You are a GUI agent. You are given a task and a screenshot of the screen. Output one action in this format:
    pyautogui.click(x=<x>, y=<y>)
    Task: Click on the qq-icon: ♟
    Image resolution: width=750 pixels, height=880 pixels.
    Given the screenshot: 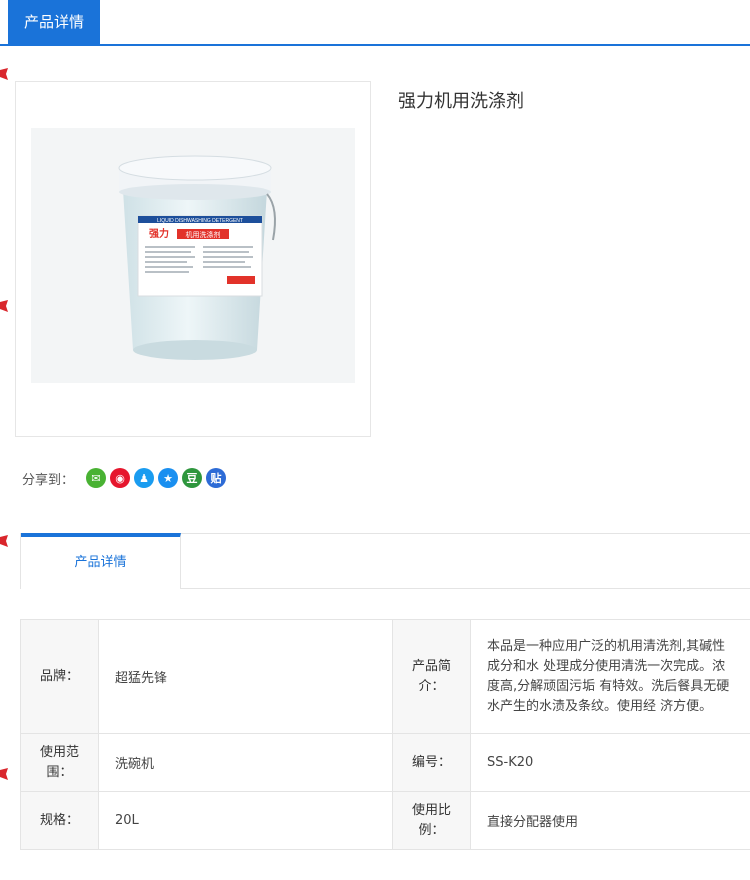 What is the action you would take?
    pyautogui.click(x=144, y=478)
    